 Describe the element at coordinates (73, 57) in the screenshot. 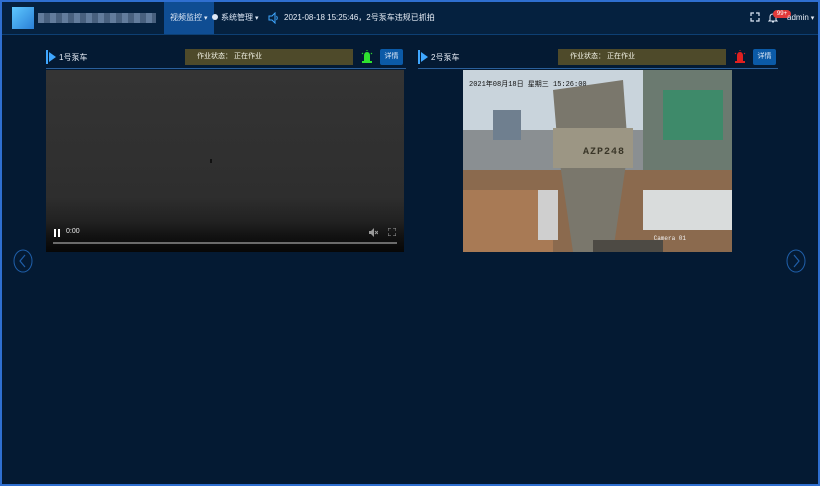

I see `panel-title: 1号泵车` at that location.